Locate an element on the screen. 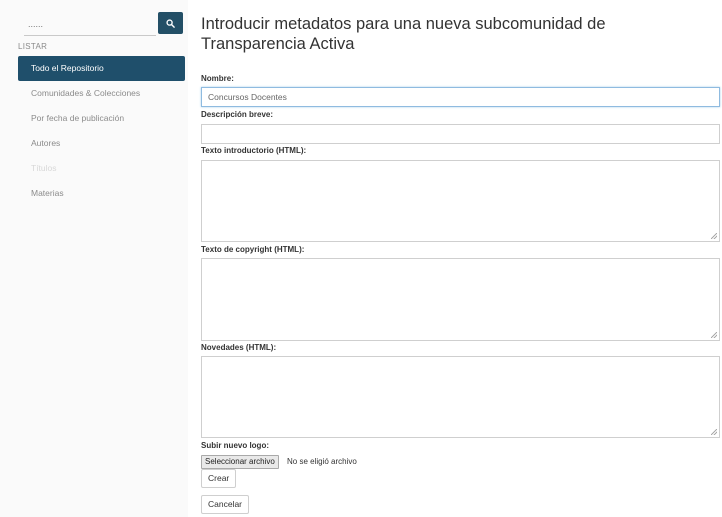 Image resolution: width=722 pixels, height=517 pixels. nav-item-subjects: Materias is located at coordinates (101, 193).